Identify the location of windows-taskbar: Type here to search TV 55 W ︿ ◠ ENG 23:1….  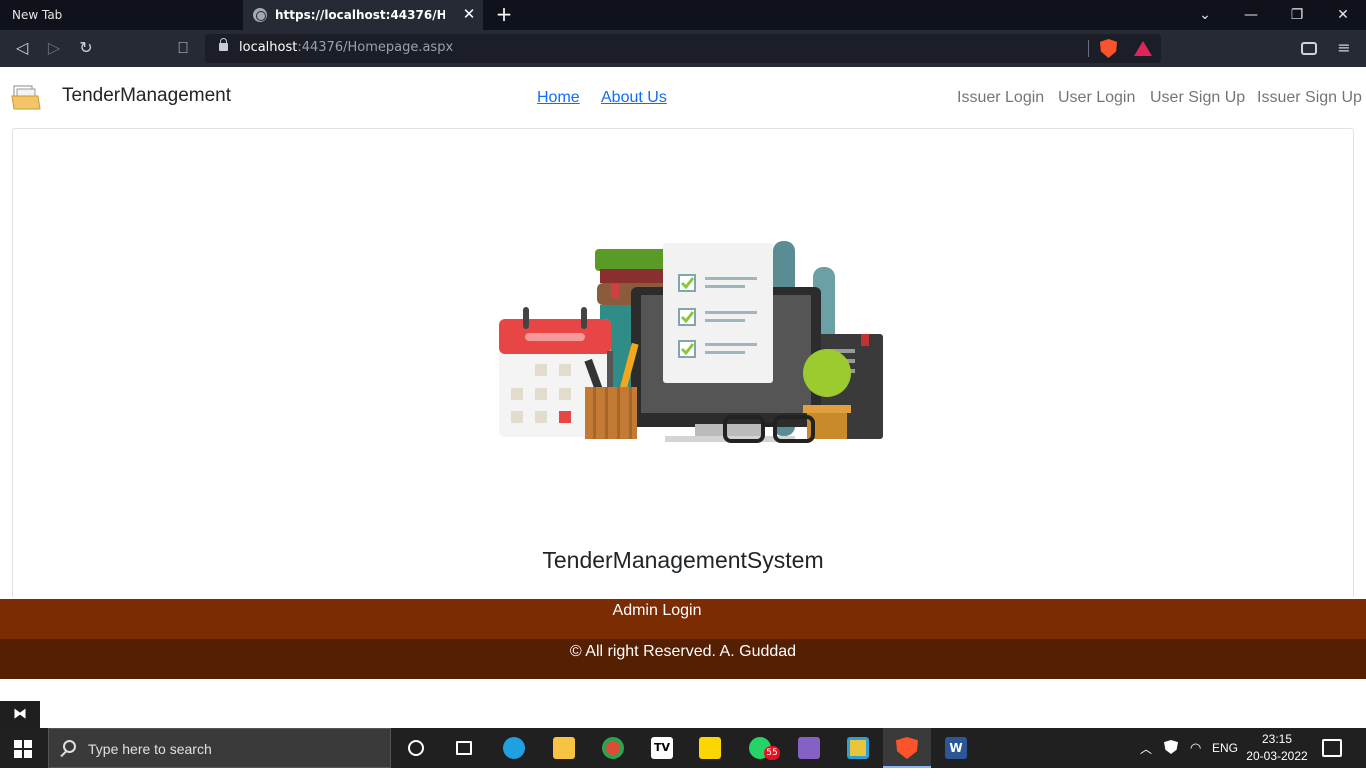
(683, 748).